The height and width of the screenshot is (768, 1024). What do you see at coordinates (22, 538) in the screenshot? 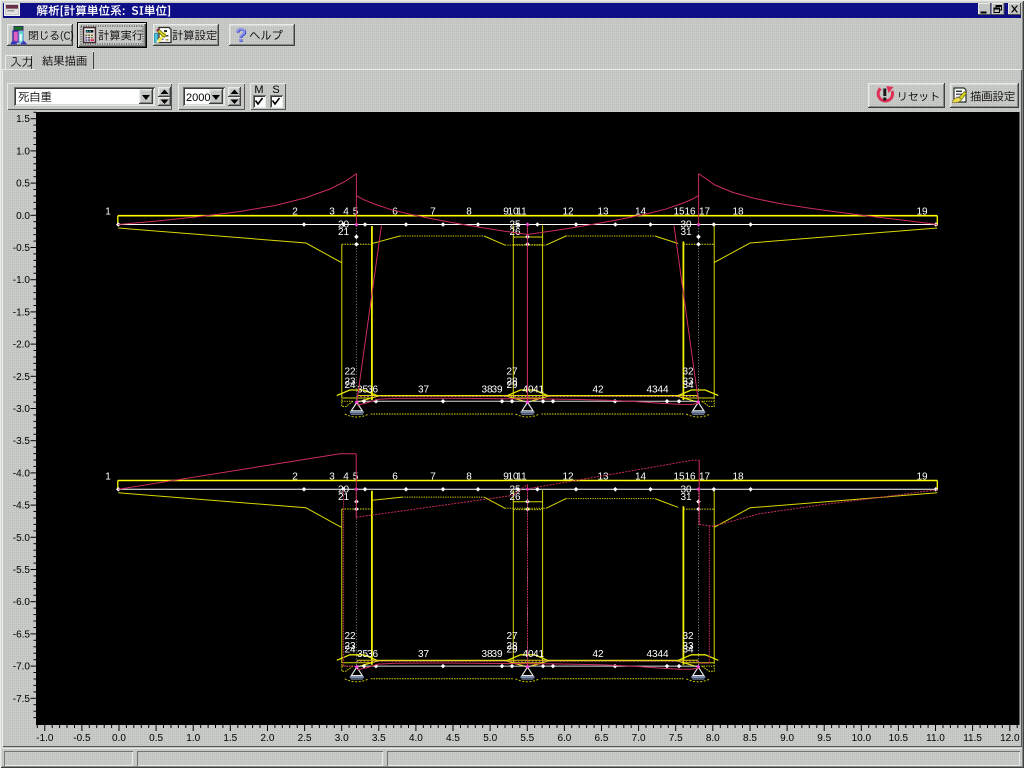
I see `svg-text: -5.0` at bounding box center [22, 538].